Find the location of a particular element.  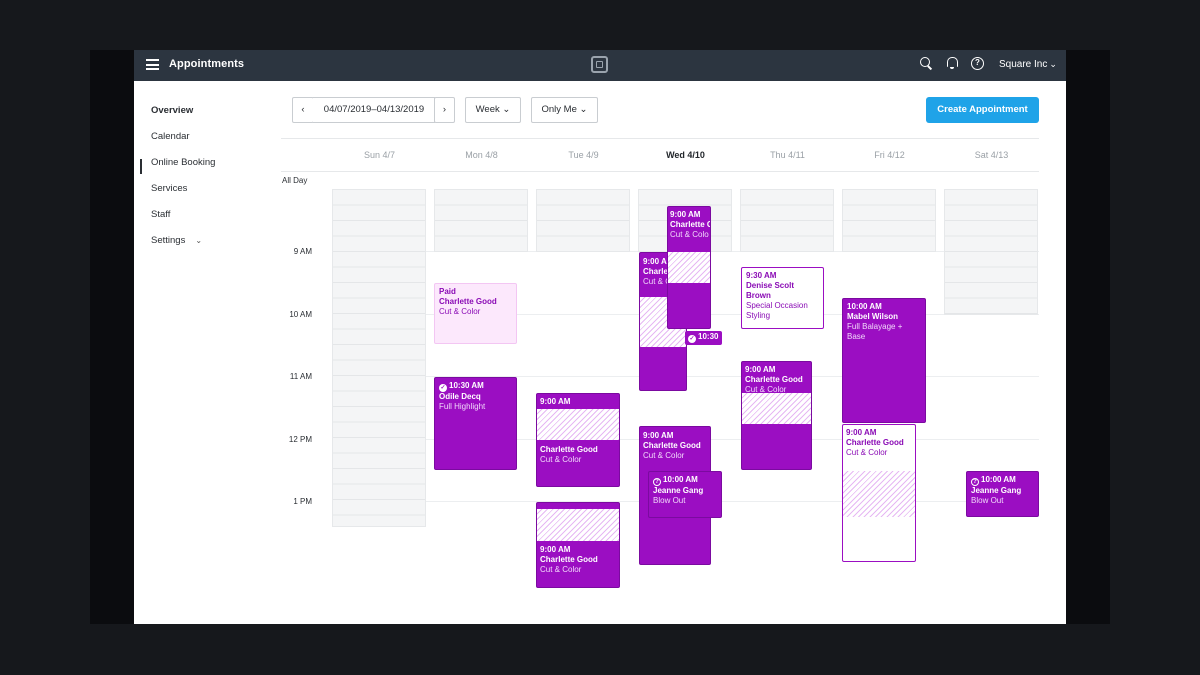

day-header-sun: Sun 4/7 is located at coordinates (379, 155).